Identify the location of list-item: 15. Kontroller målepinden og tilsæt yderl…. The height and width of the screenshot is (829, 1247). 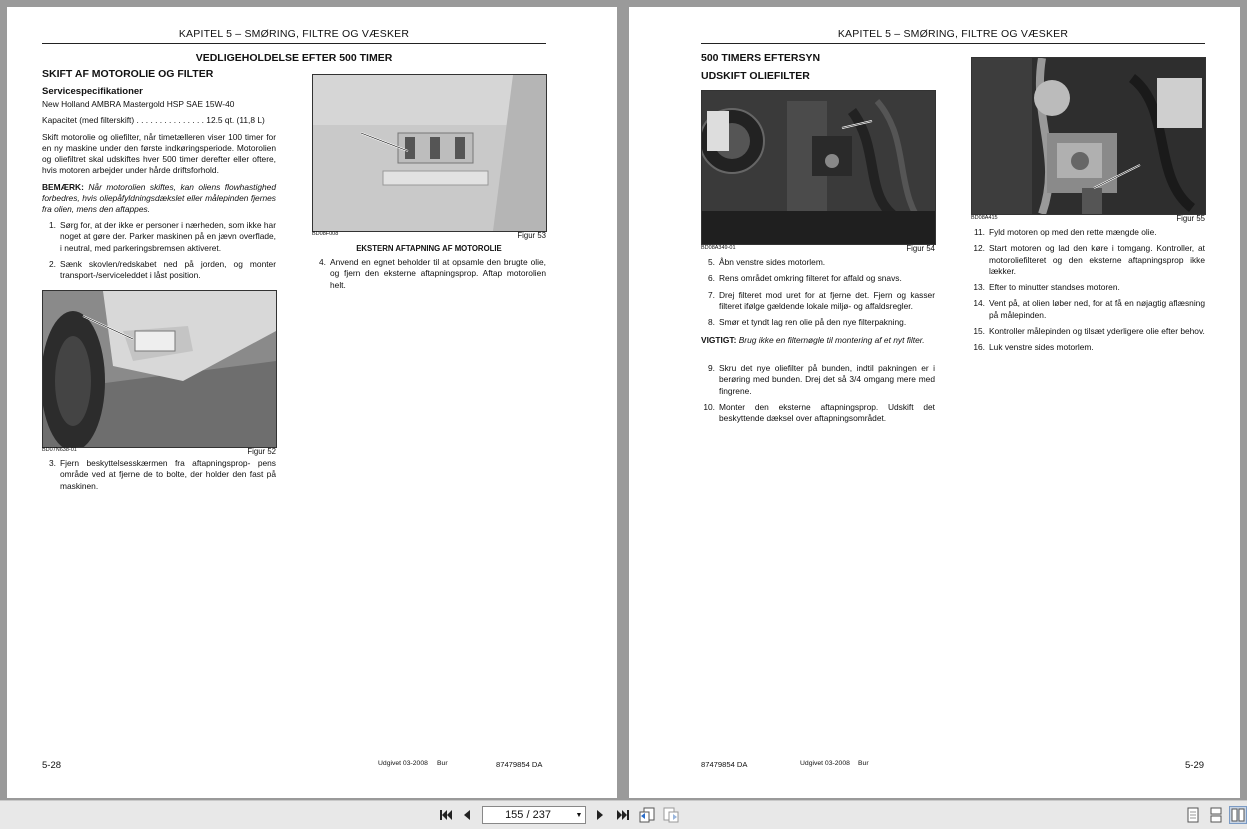
(1088, 331).